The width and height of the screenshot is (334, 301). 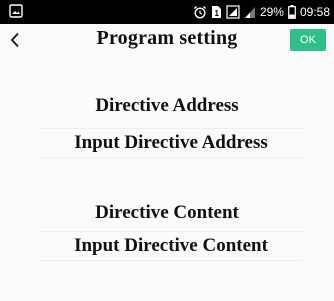 I want to click on signal-alt-icon, so click(x=250, y=12).